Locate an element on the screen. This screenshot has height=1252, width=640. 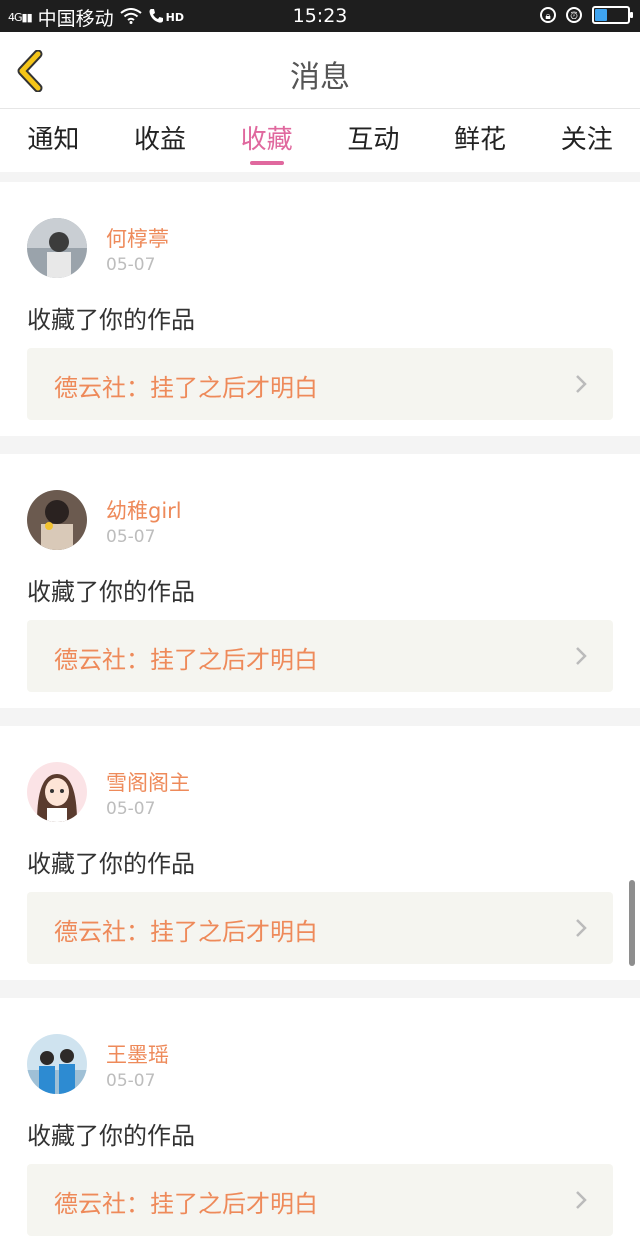
scrollbar is located at coordinates (632, 923).